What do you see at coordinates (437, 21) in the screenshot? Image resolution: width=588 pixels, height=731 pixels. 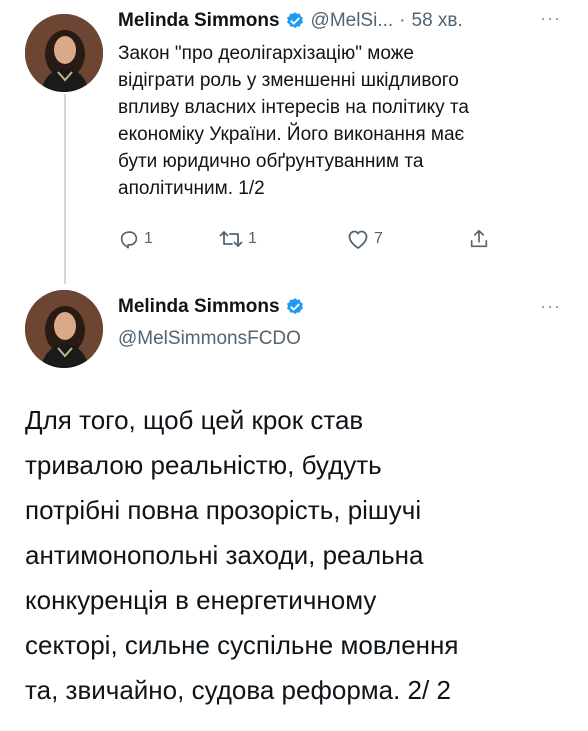 I see `timestamp: 58 хв.` at bounding box center [437, 21].